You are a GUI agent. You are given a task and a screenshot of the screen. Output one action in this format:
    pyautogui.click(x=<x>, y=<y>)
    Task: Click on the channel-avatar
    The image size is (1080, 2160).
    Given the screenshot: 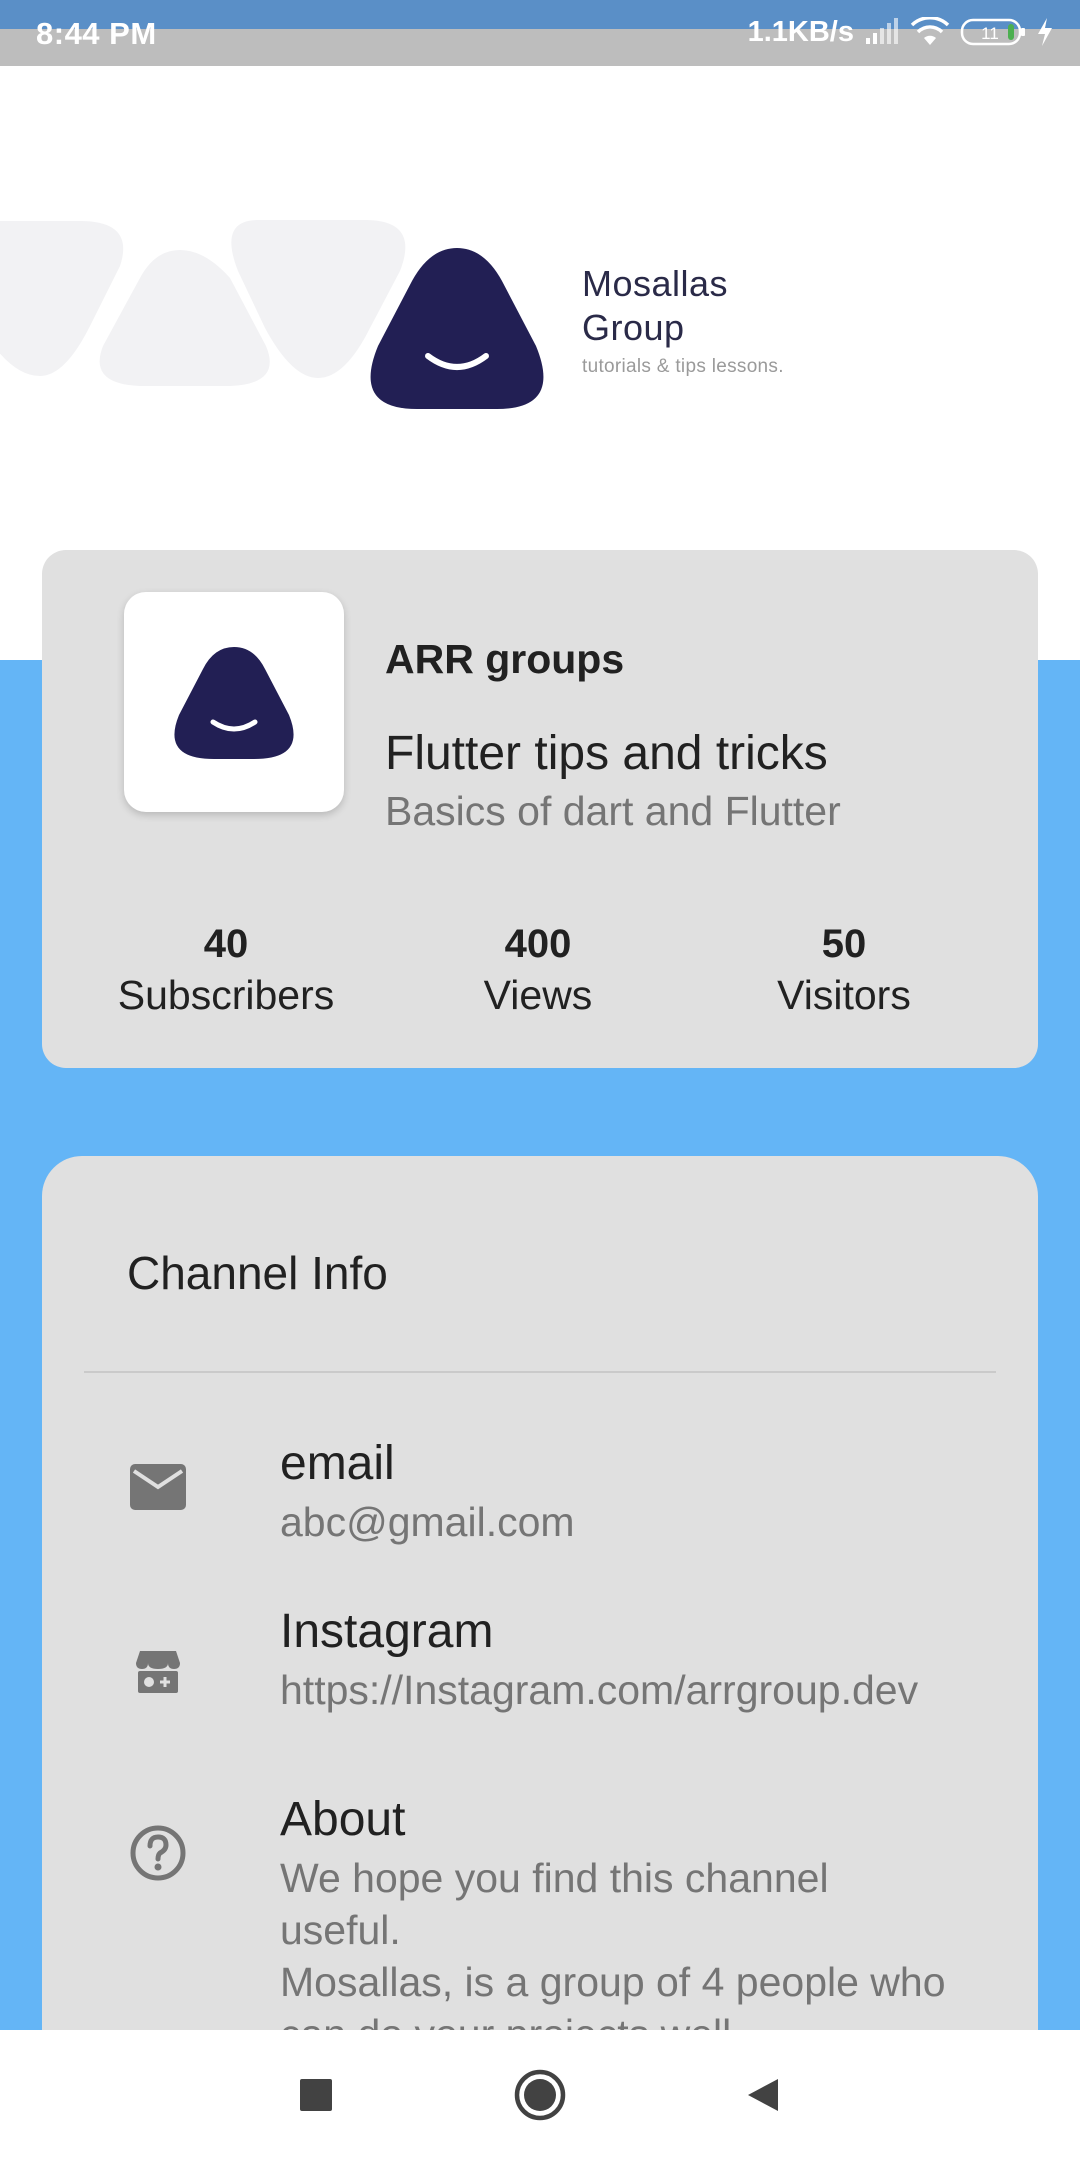 What is the action you would take?
    pyautogui.click(x=234, y=702)
    